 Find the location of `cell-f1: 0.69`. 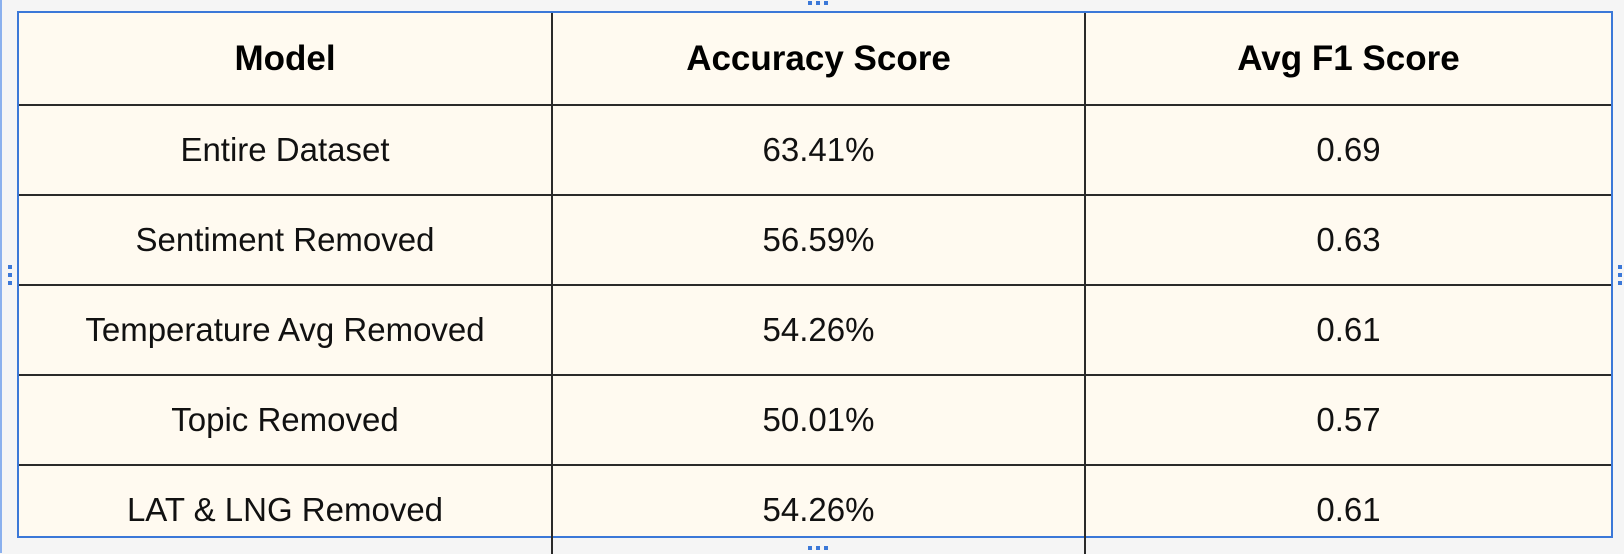

cell-f1: 0.69 is located at coordinates (1347, 150).